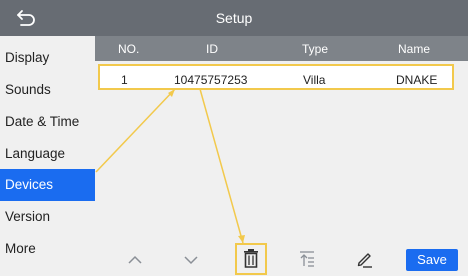 The height and width of the screenshot is (278, 468). What do you see at coordinates (432, 260) in the screenshot?
I see `save-button: Save` at bounding box center [432, 260].